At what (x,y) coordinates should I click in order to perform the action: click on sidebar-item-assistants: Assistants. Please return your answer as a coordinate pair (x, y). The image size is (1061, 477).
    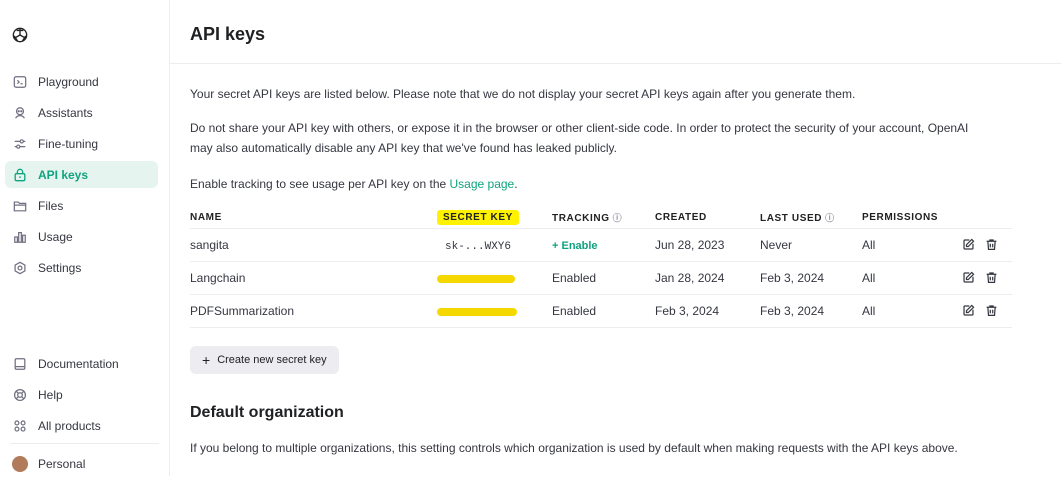
    Looking at the image, I should click on (81, 112).